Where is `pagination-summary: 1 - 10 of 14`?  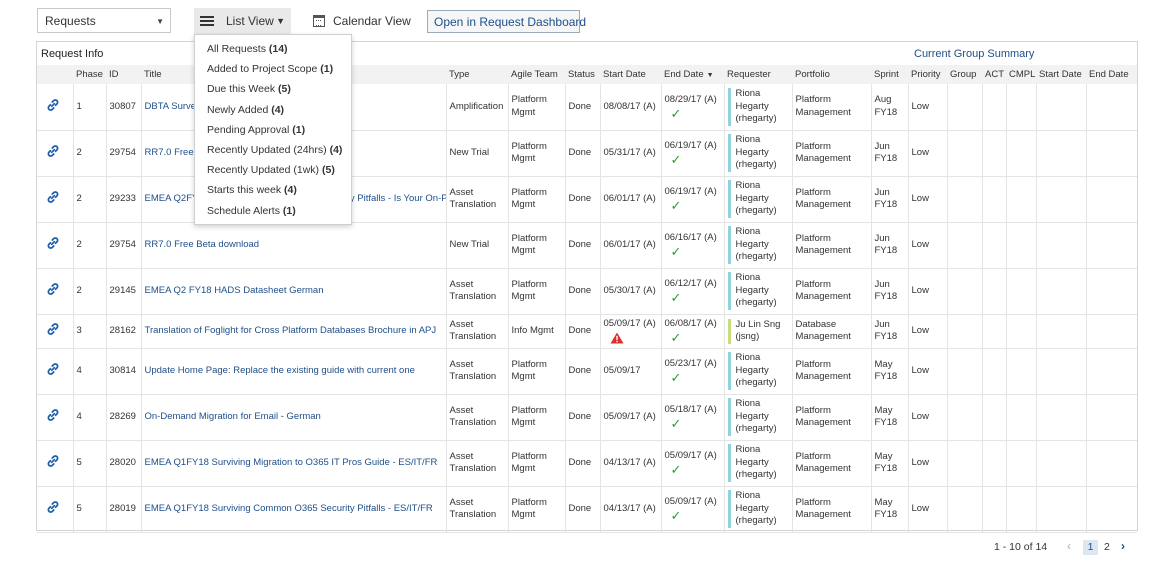
pagination-summary: 1 - 10 of 14 is located at coordinates (1021, 547).